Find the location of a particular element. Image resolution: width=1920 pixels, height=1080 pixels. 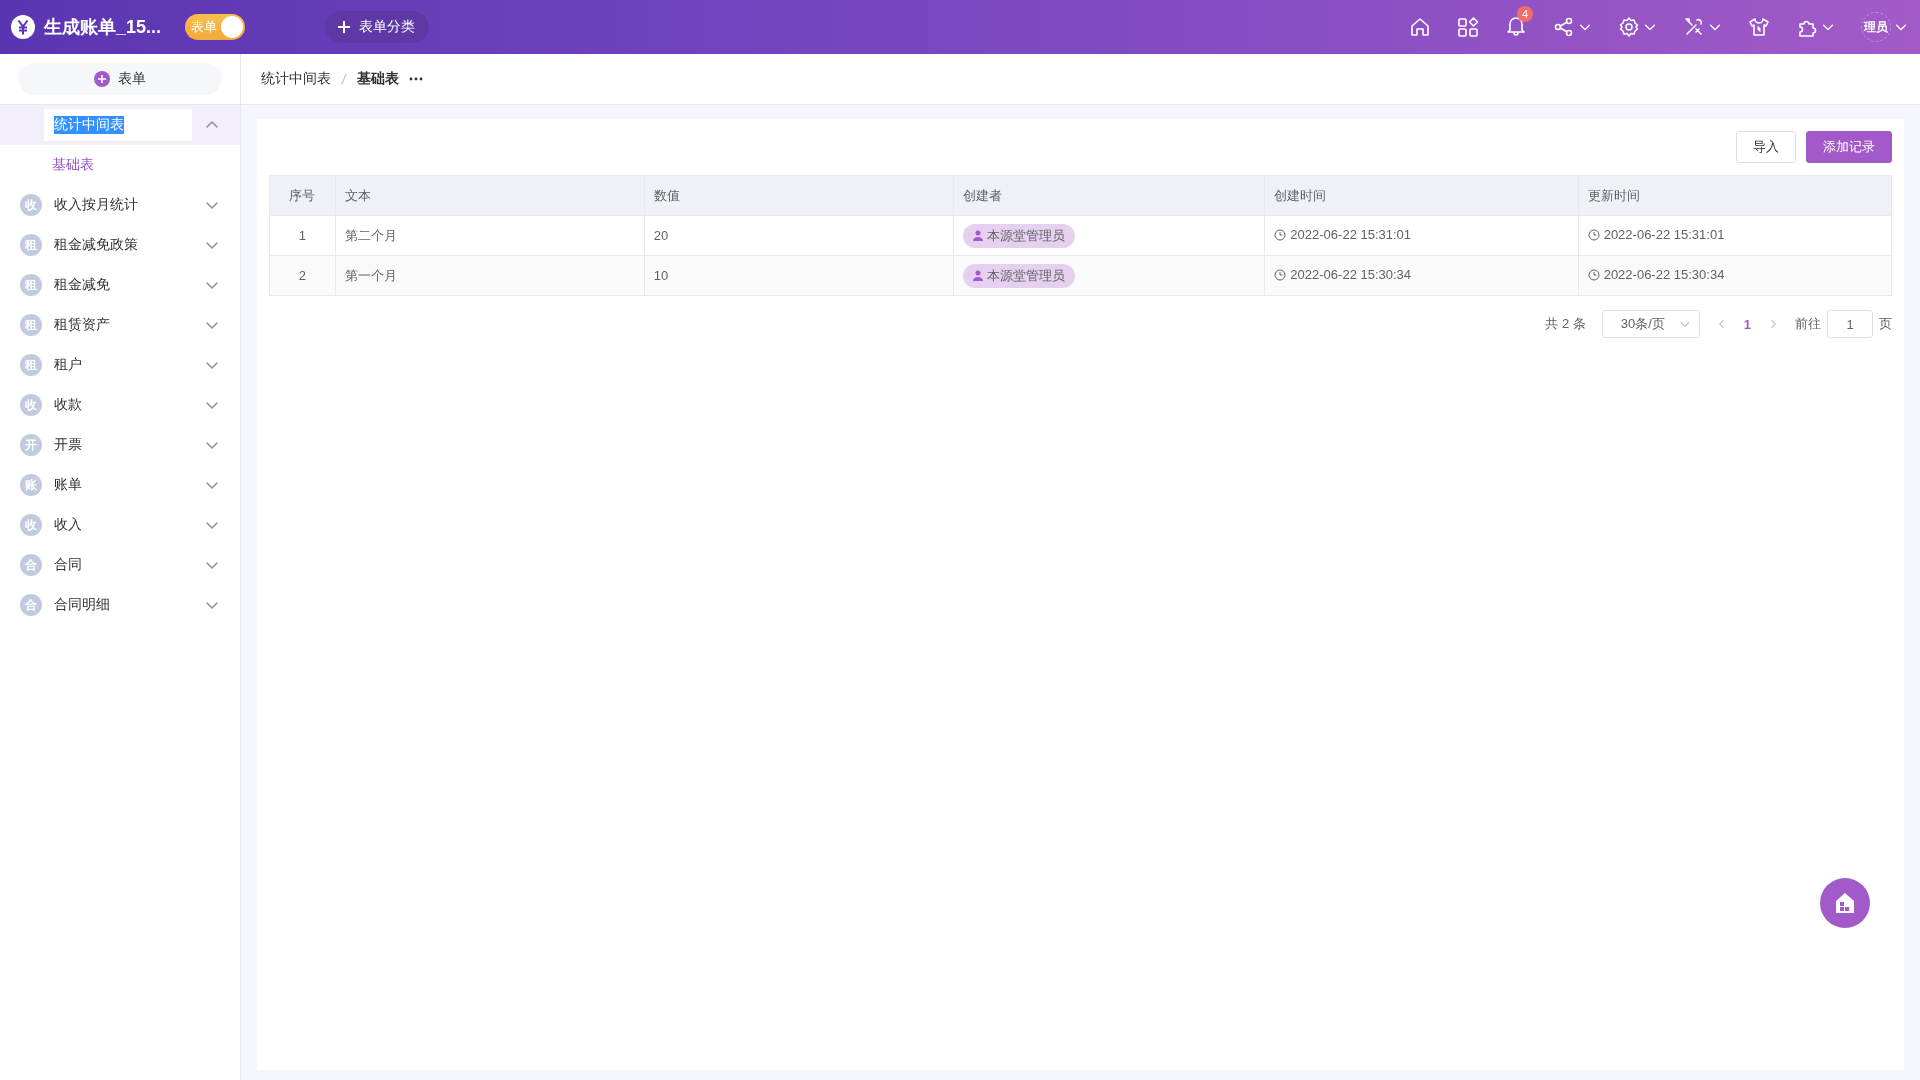

sidebar-subitem: 基础表 is located at coordinates (120, 165).